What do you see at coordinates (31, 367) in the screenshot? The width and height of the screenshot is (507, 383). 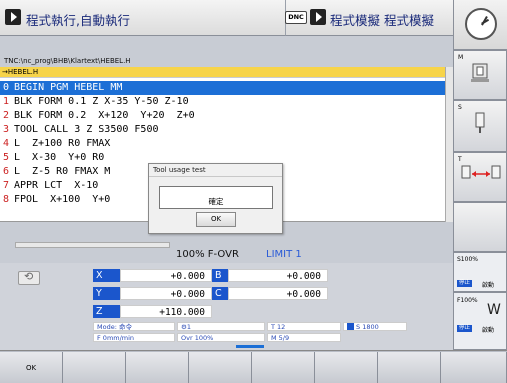 I see `softkey-ok: OK` at bounding box center [31, 367].